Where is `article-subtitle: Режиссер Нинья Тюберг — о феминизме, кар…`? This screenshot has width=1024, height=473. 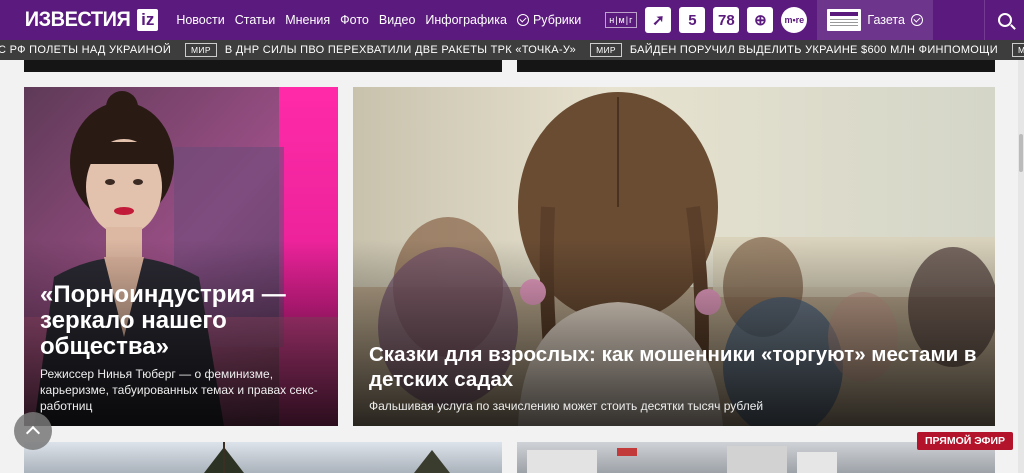 article-subtitle: Режиссер Нинья Тюберг — о феминизме, кар… is located at coordinates (179, 390).